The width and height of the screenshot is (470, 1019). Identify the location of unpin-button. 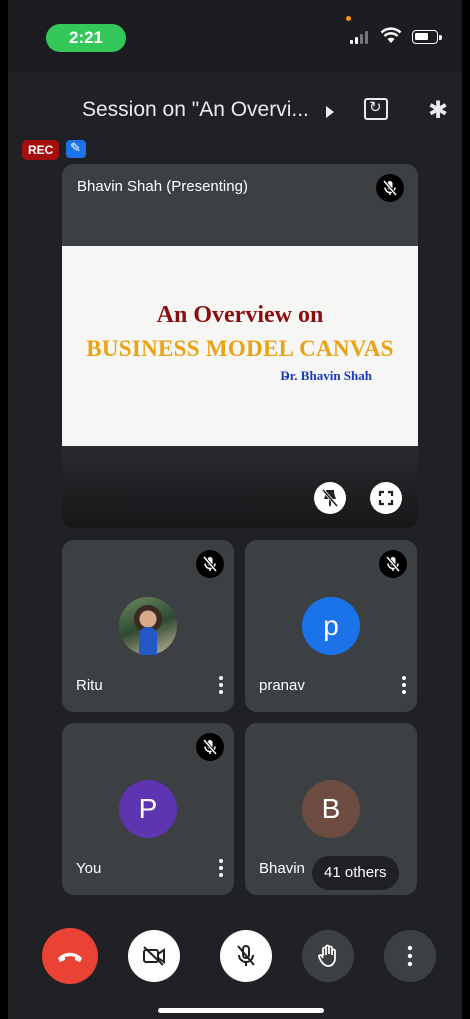
(330, 498).